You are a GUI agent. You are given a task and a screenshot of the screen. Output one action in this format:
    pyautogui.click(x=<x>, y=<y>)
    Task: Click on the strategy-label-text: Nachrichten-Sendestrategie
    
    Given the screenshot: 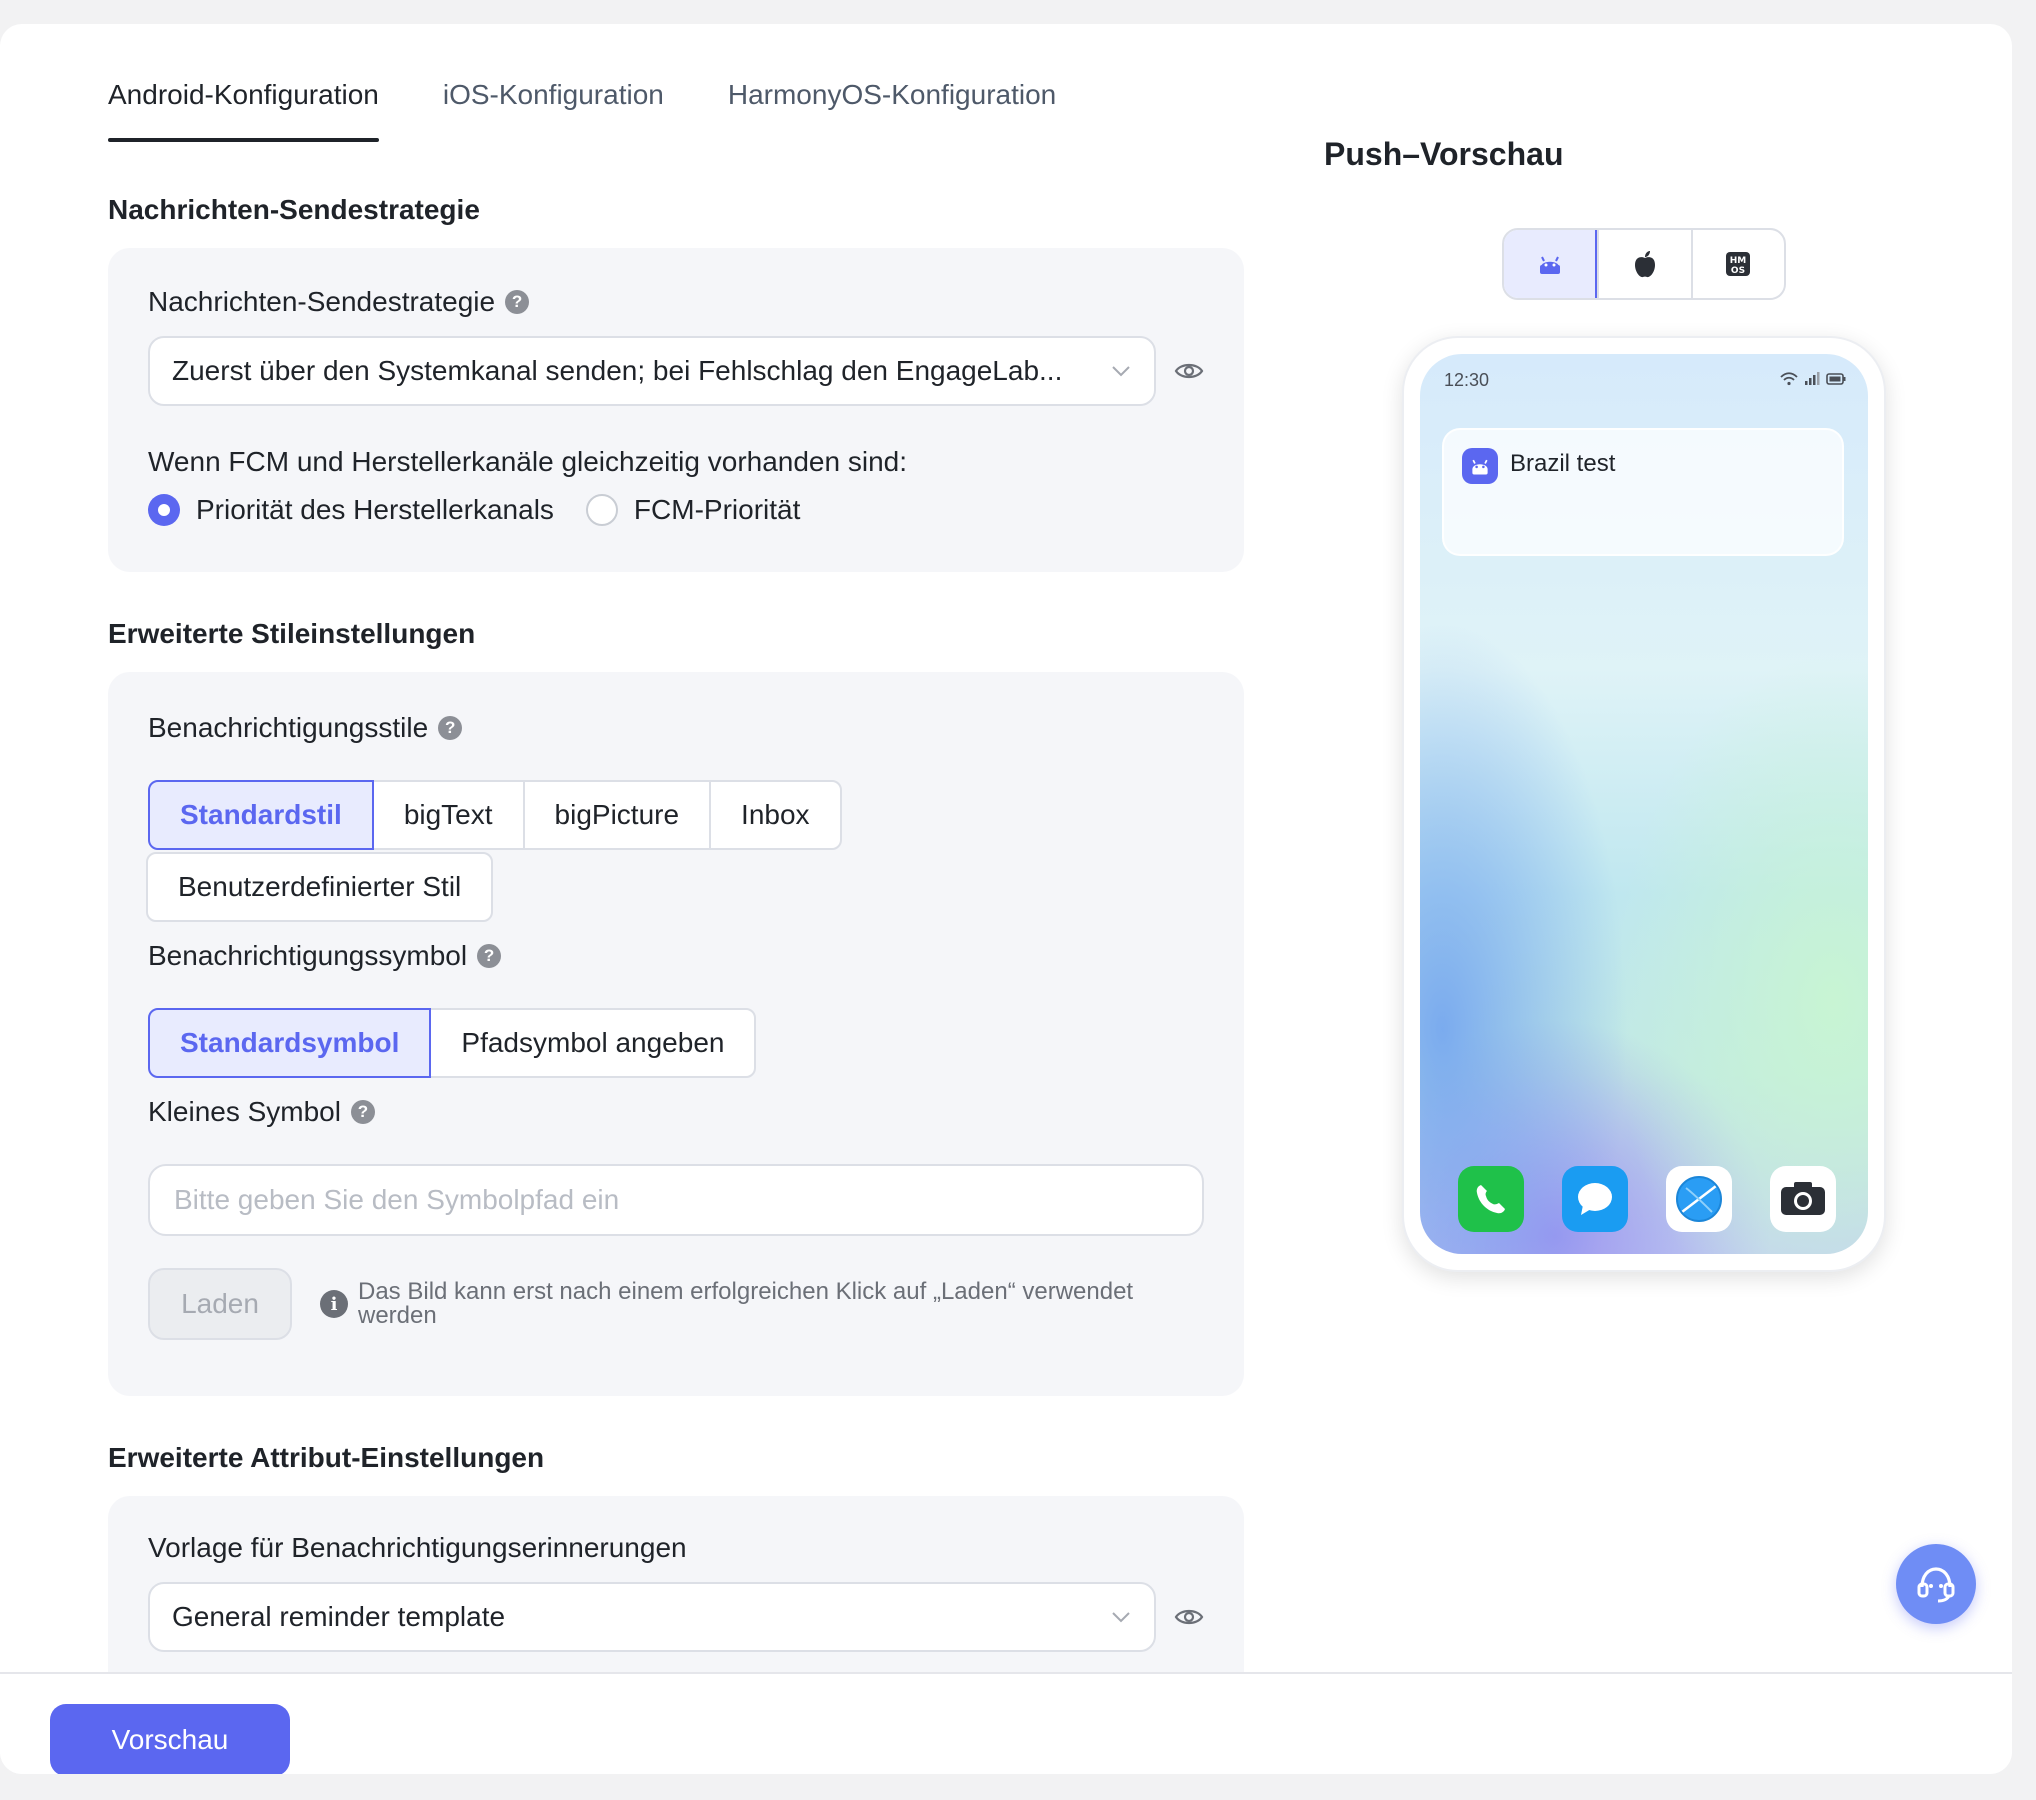 What is the action you would take?
    pyautogui.click(x=322, y=301)
    